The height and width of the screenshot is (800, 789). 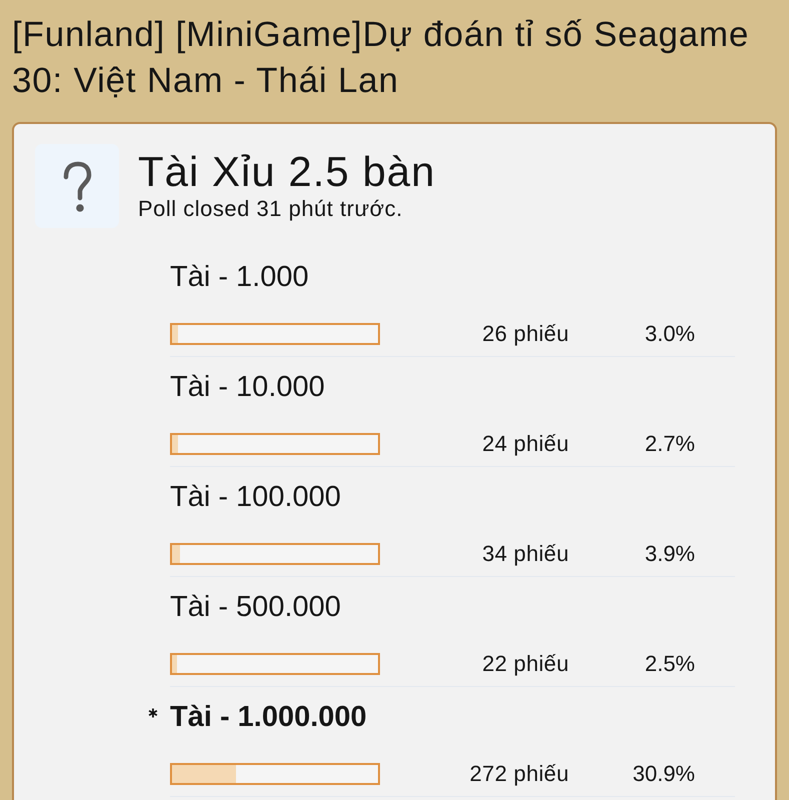 I want to click on vote-percent: 30.9%, so click(x=663, y=774).